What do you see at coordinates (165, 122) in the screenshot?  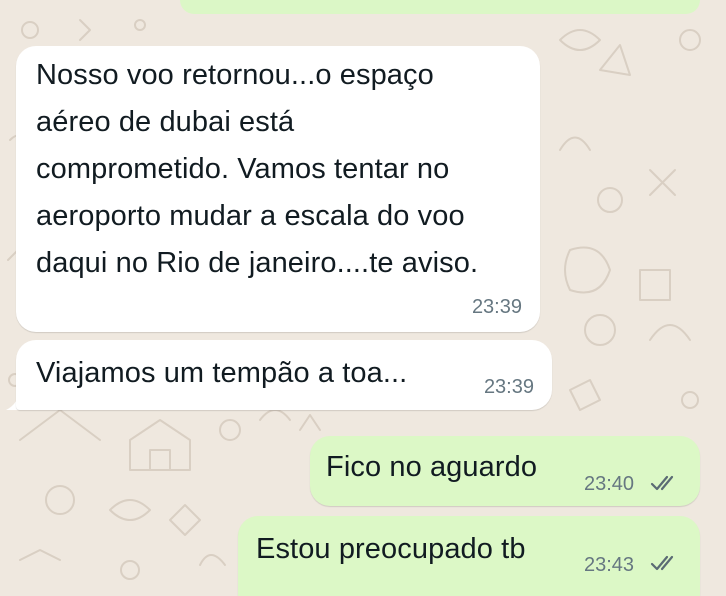 I see `message-line: aéreo de dubai está` at bounding box center [165, 122].